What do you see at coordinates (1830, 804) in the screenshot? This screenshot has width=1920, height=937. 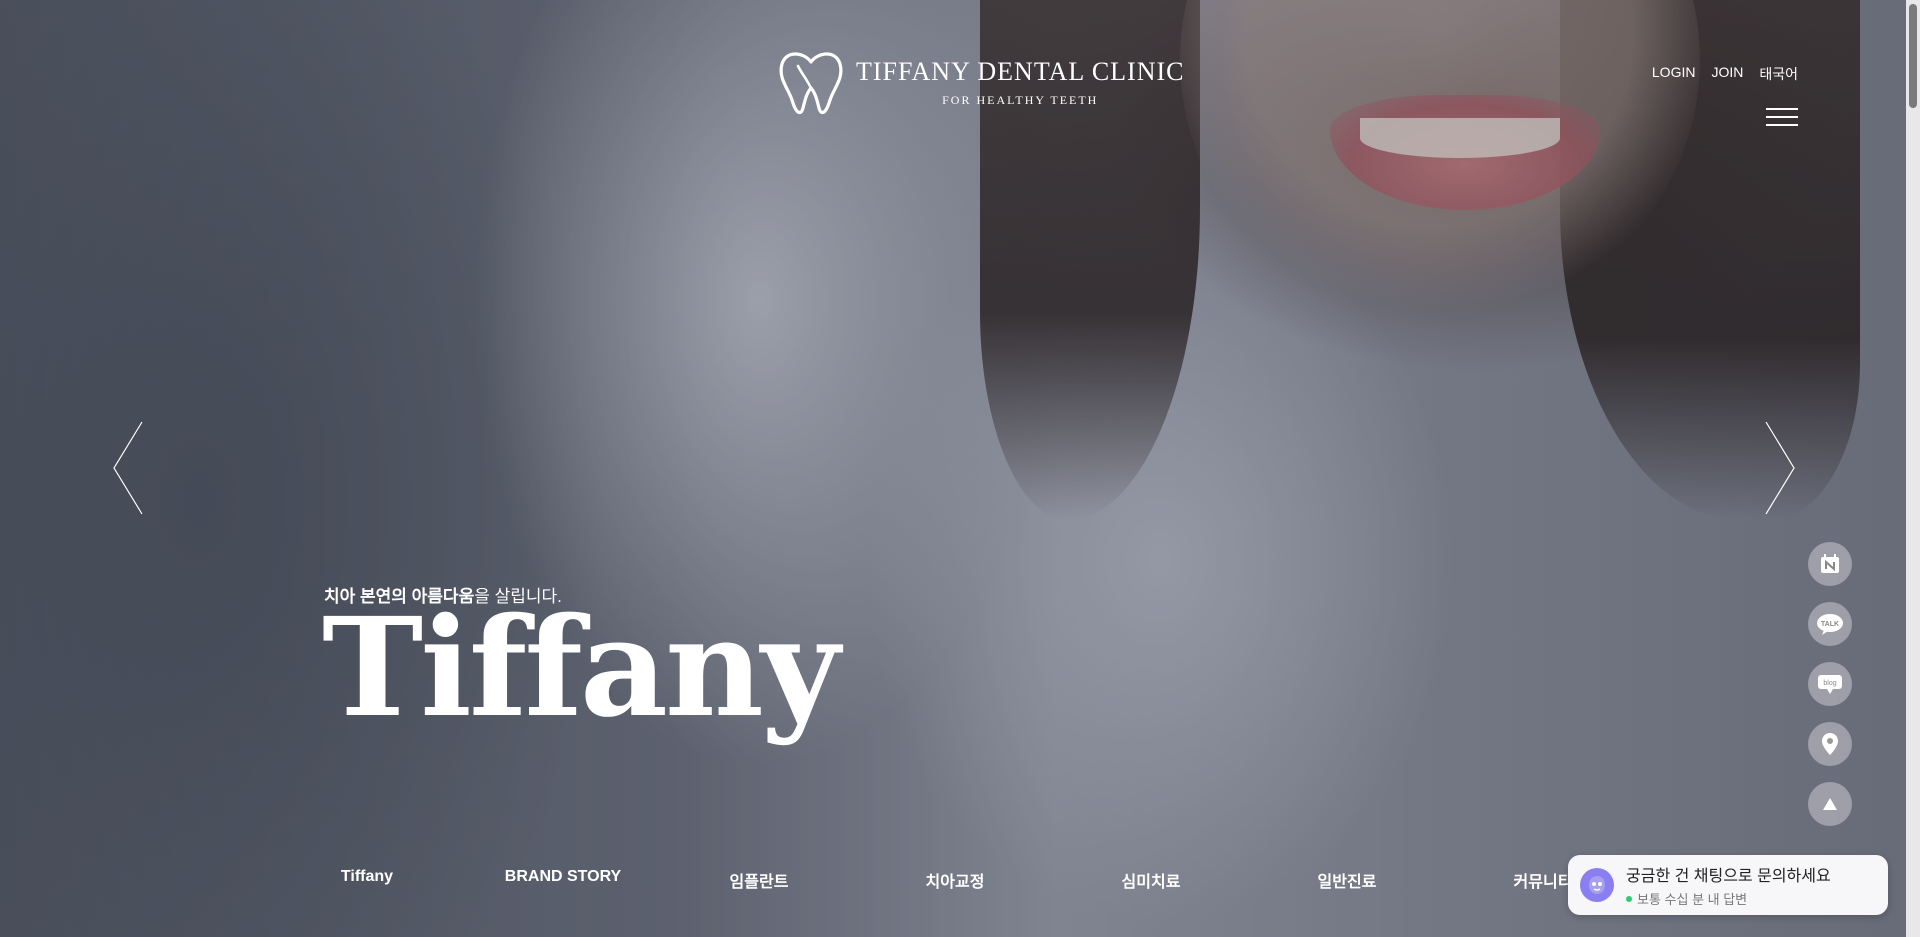 I see `scroll-top-icon` at bounding box center [1830, 804].